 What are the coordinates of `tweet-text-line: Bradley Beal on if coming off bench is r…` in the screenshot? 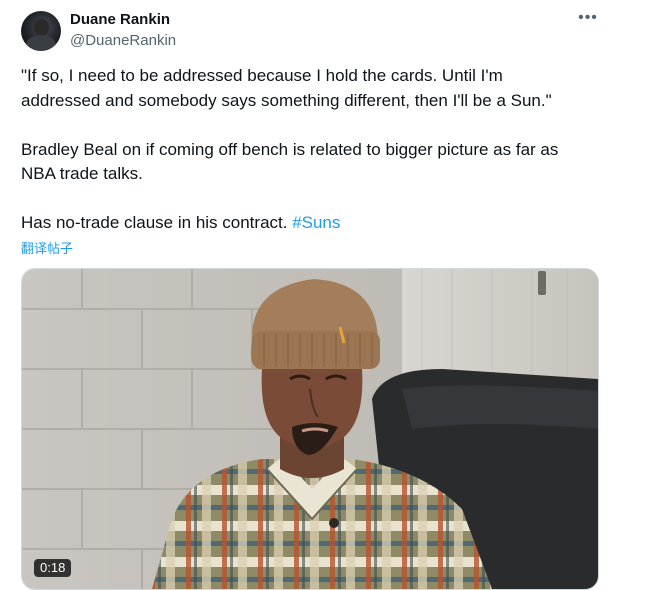 It's located at (290, 149).